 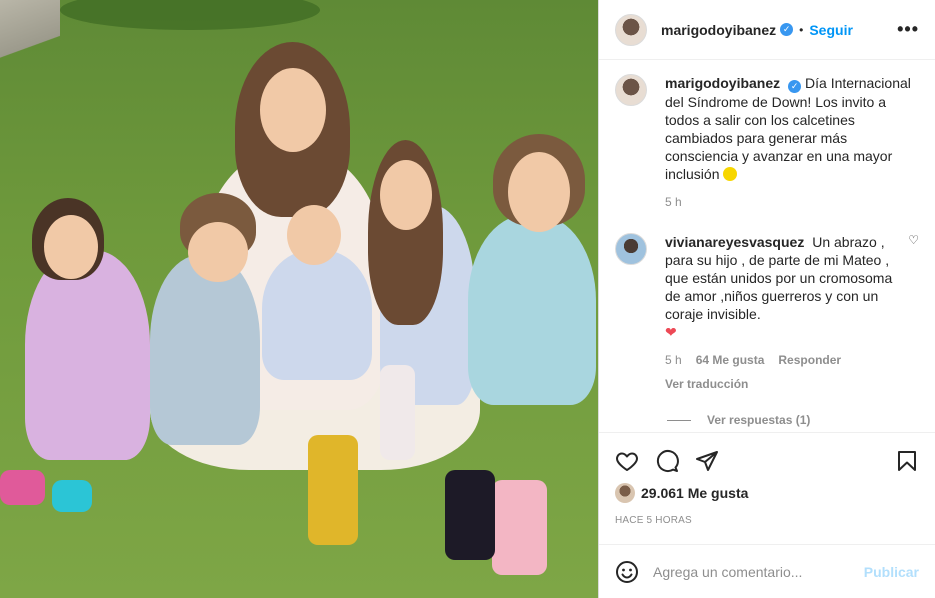 I want to click on commenter-avatar, so click(x=631, y=249).